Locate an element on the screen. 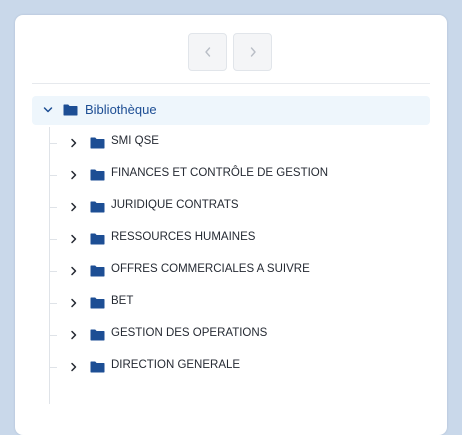 The image size is (462, 435). tree-item-label: BET is located at coordinates (122, 301).